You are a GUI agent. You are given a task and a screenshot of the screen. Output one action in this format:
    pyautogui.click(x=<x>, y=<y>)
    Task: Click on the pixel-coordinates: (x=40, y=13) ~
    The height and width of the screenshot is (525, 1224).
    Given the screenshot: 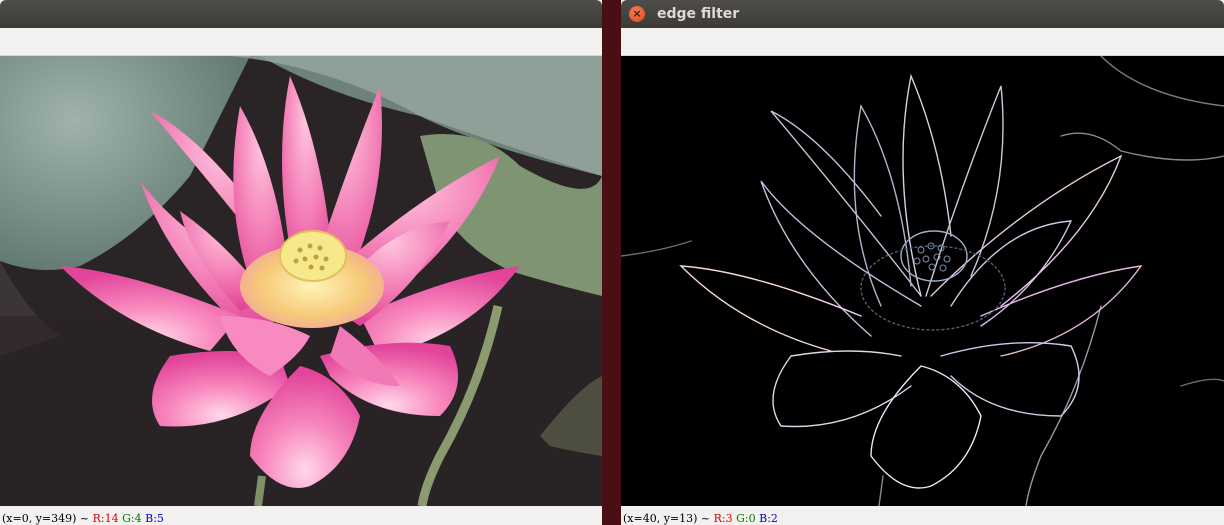 What is the action you would take?
    pyautogui.click(x=668, y=518)
    